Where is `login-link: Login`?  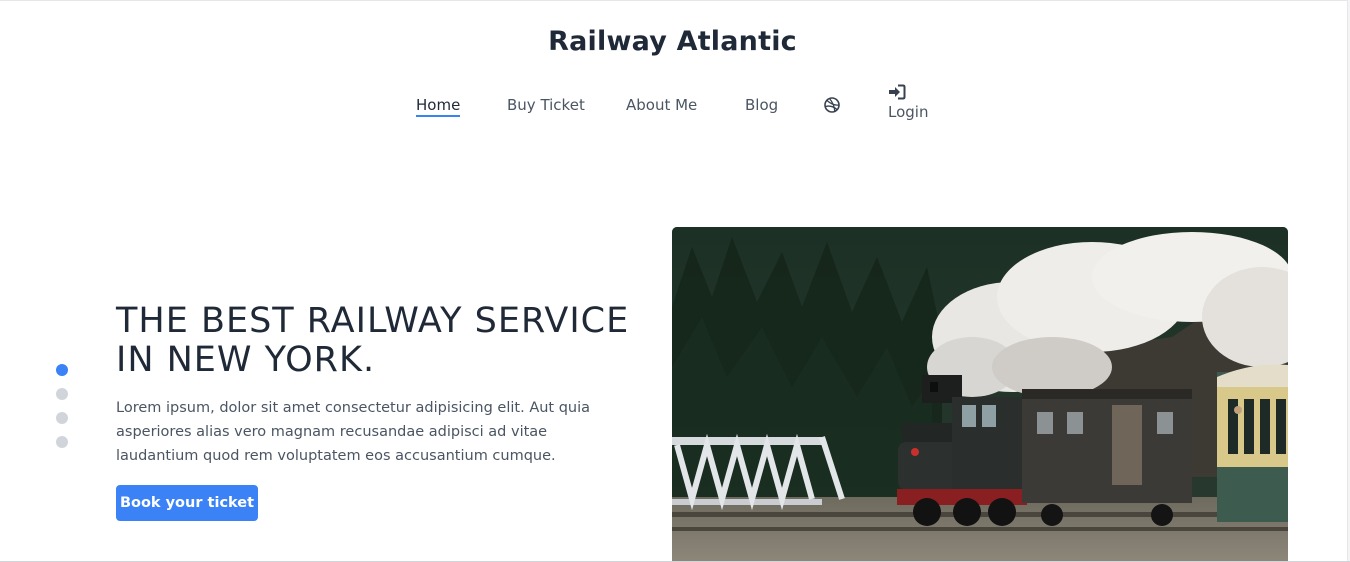 login-link: Login is located at coordinates (918, 102).